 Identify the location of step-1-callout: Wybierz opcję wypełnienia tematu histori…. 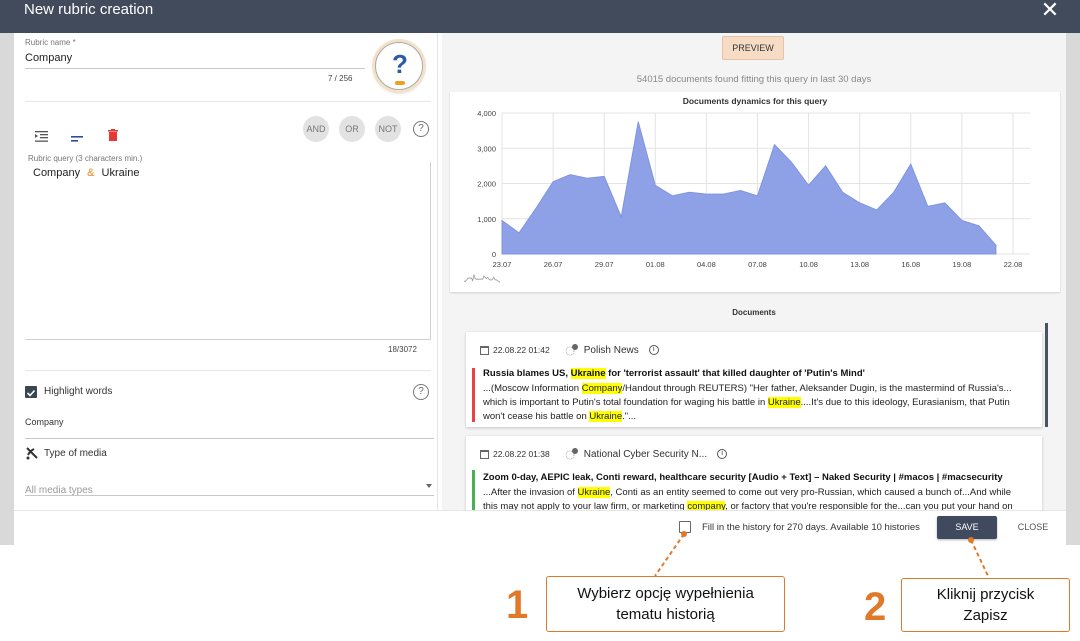
(665, 604).